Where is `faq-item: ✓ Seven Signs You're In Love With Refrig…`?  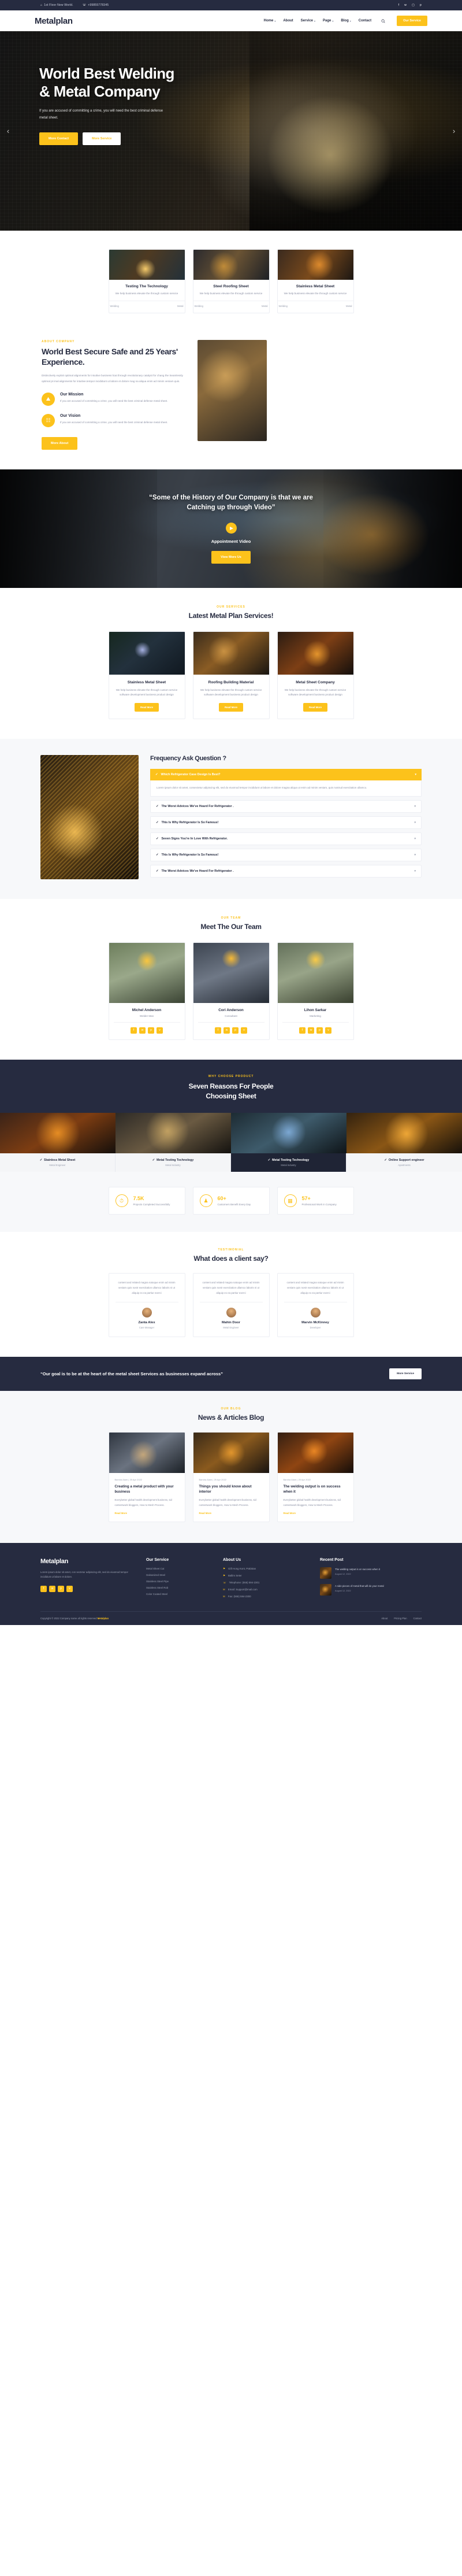 faq-item: ✓ Seven Signs You're In Love With Refrig… is located at coordinates (286, 838).